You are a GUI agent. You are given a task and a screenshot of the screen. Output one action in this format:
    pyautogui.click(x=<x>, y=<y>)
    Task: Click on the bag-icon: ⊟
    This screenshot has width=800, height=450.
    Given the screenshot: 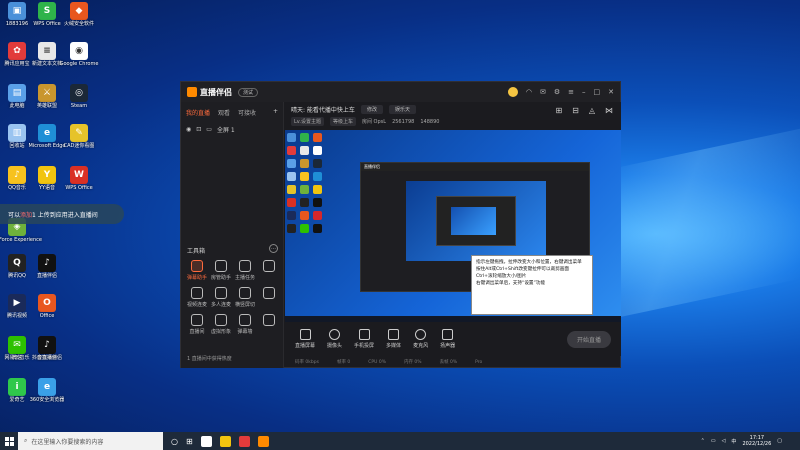 What is the action you would take?
    pyautogui.click(x=575, y=110)
    